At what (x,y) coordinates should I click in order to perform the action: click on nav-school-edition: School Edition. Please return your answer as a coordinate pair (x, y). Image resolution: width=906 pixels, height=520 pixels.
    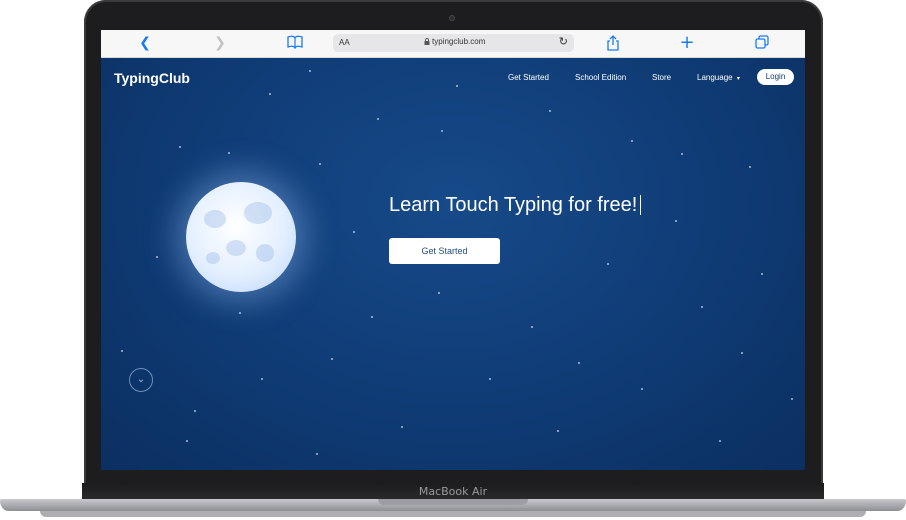
    Looking at the image, I should click on (600, 77).